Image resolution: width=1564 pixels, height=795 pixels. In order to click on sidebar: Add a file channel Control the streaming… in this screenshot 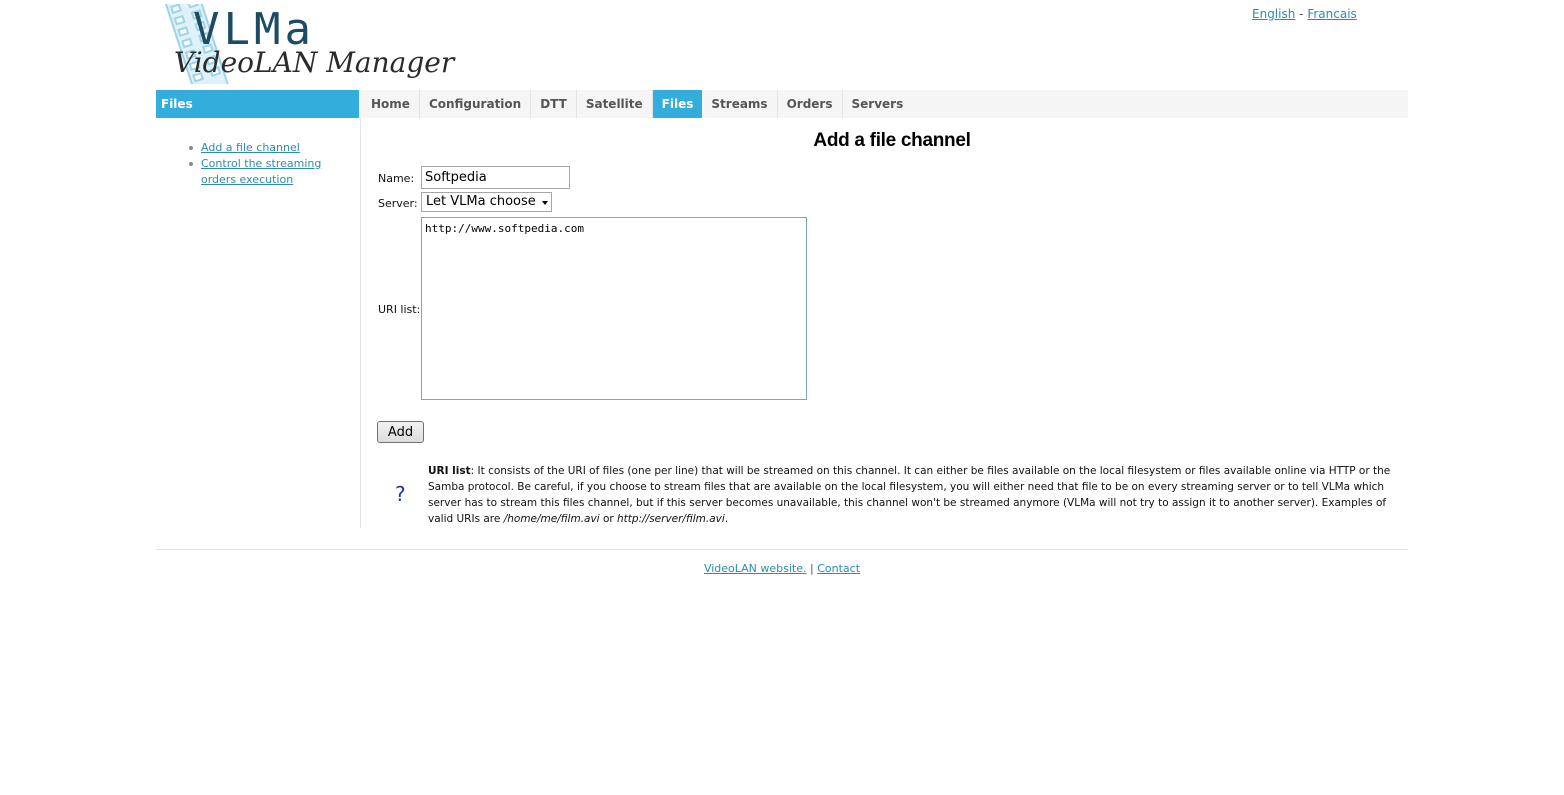, I will do `click(258, 323)`.